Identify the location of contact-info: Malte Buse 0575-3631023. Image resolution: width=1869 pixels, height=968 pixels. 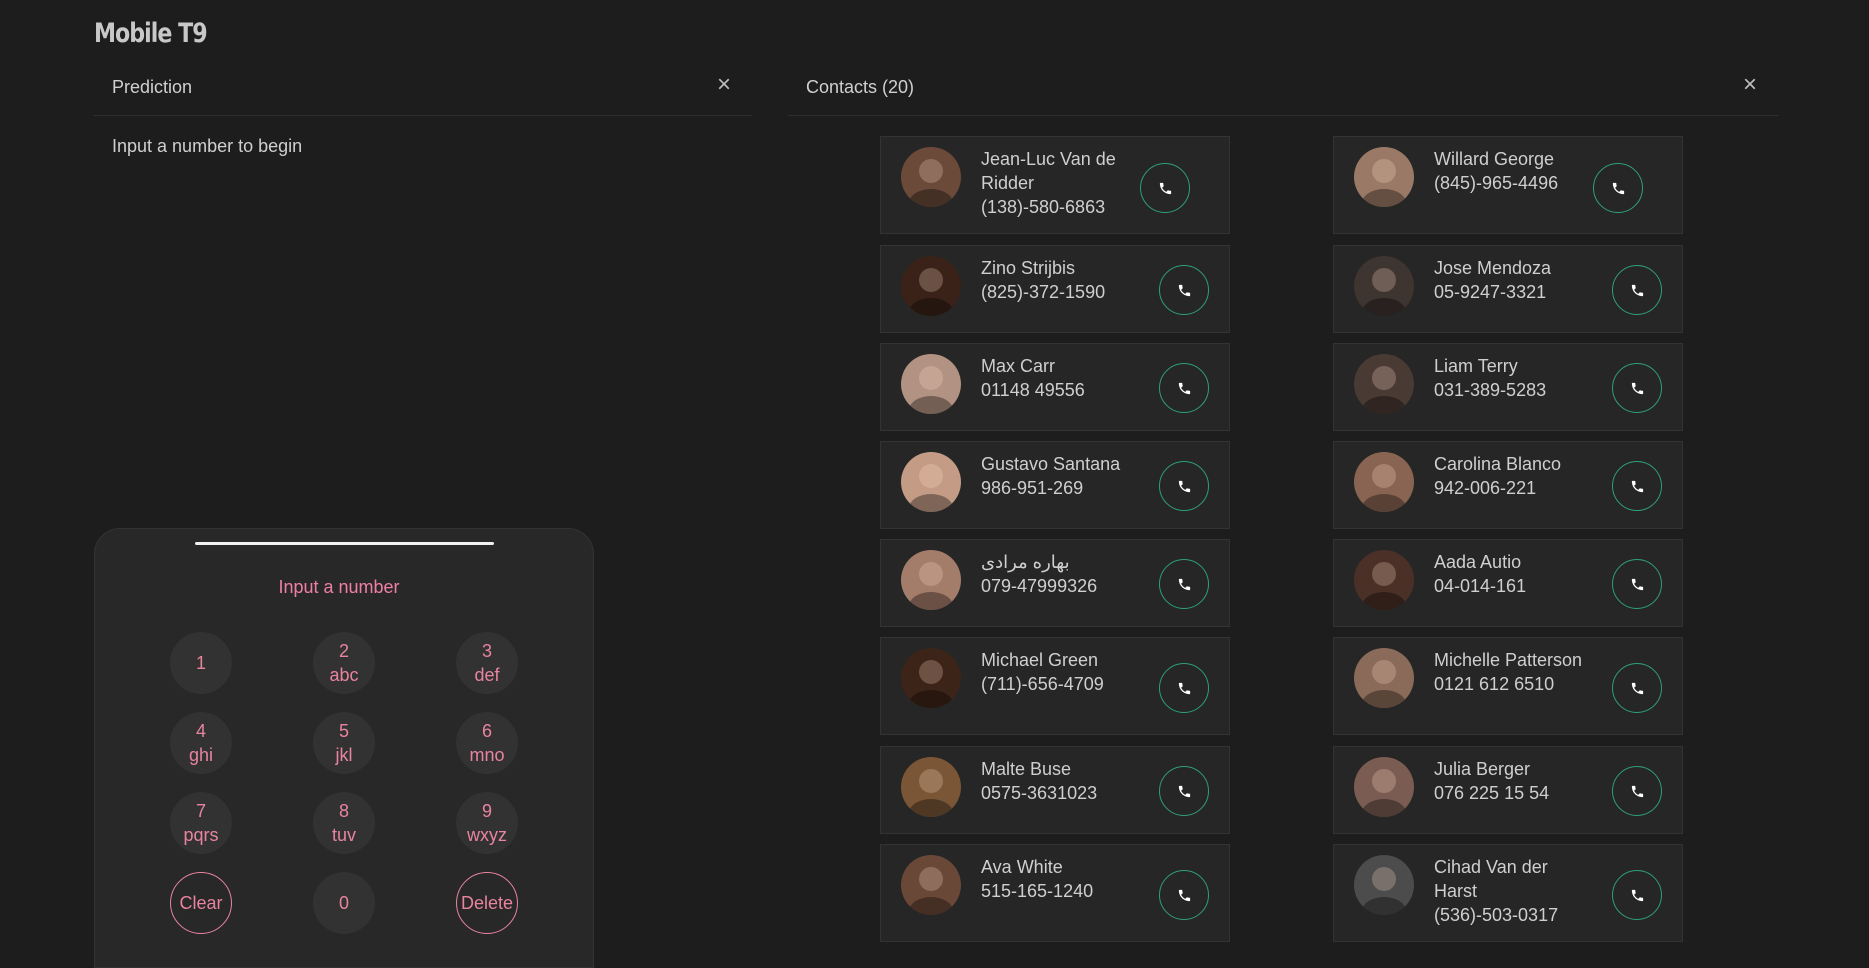
(1057, 781).